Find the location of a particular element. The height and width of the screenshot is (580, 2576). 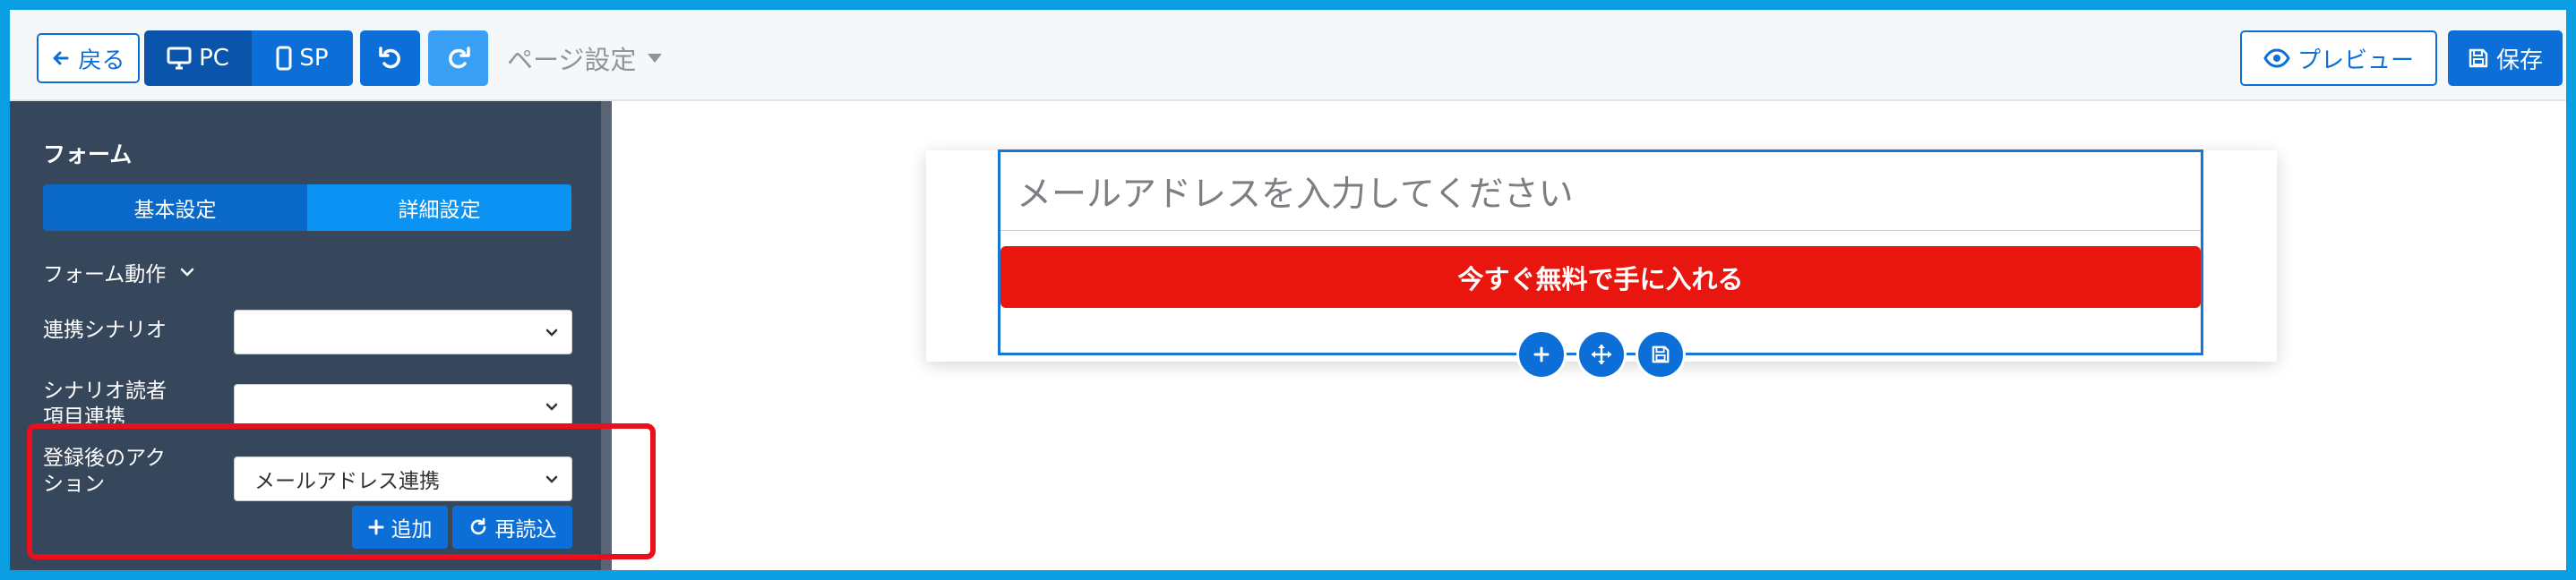

undo-icon is located at coordinates (389, 58).